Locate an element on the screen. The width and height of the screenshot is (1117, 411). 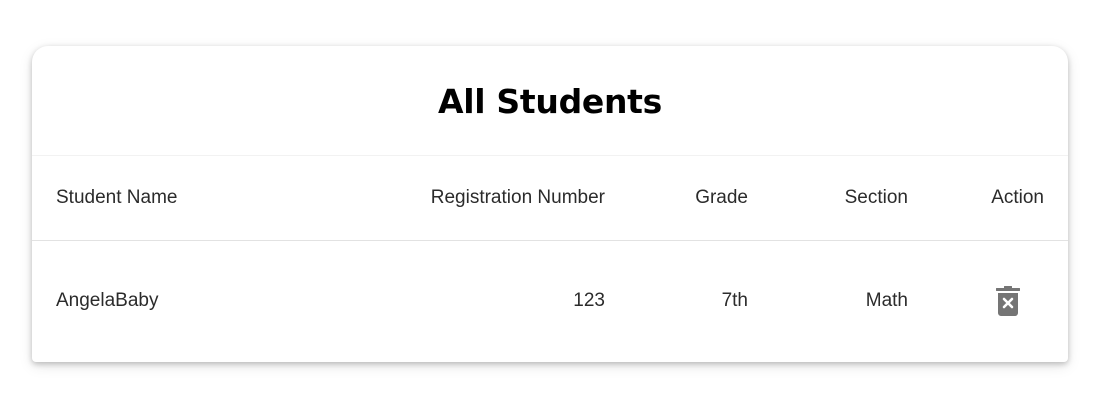
delete-button is located at coordinates (1008, 300).